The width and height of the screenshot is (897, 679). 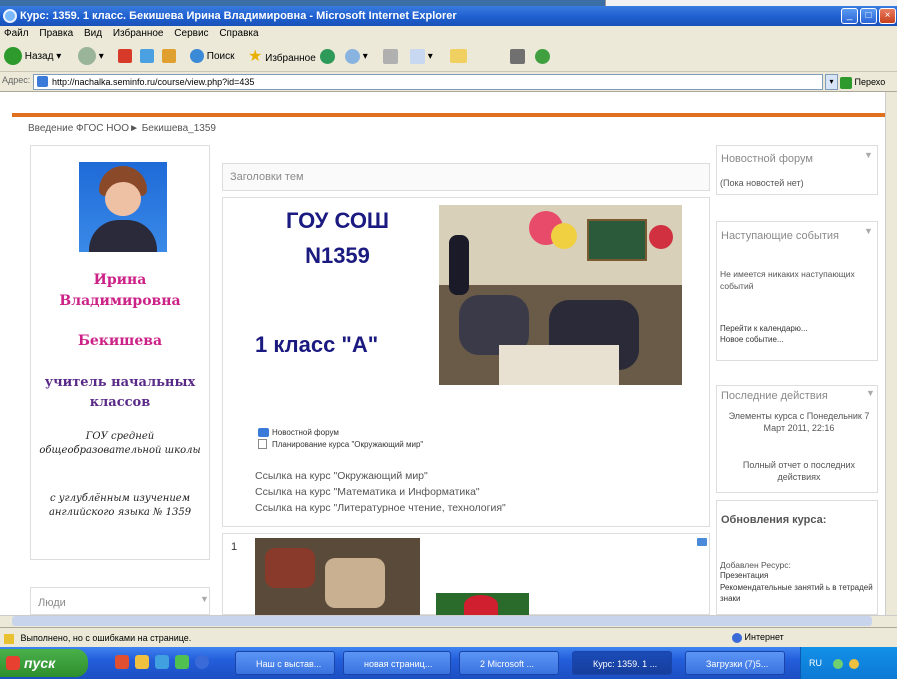 I want to click on messenger-button, so click(x=542, y=57).